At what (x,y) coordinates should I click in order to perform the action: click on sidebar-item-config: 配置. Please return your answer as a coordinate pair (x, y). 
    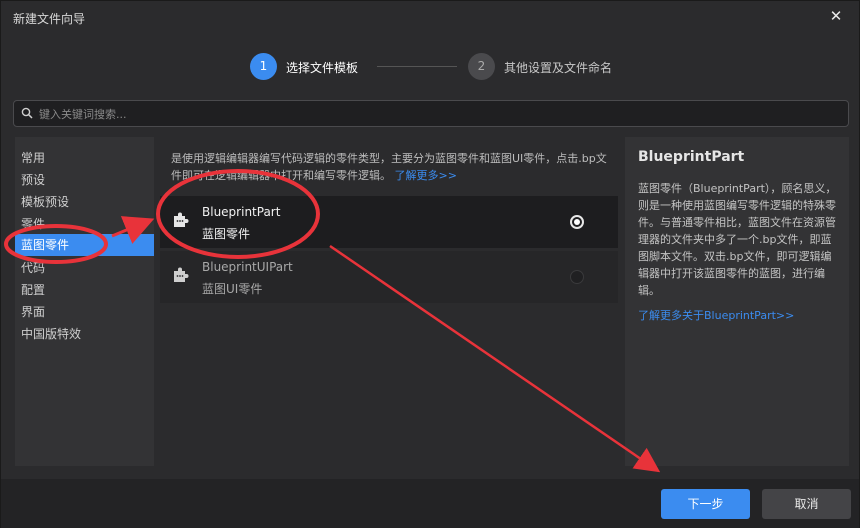
    Looking at the image, I should click on (84, 290).